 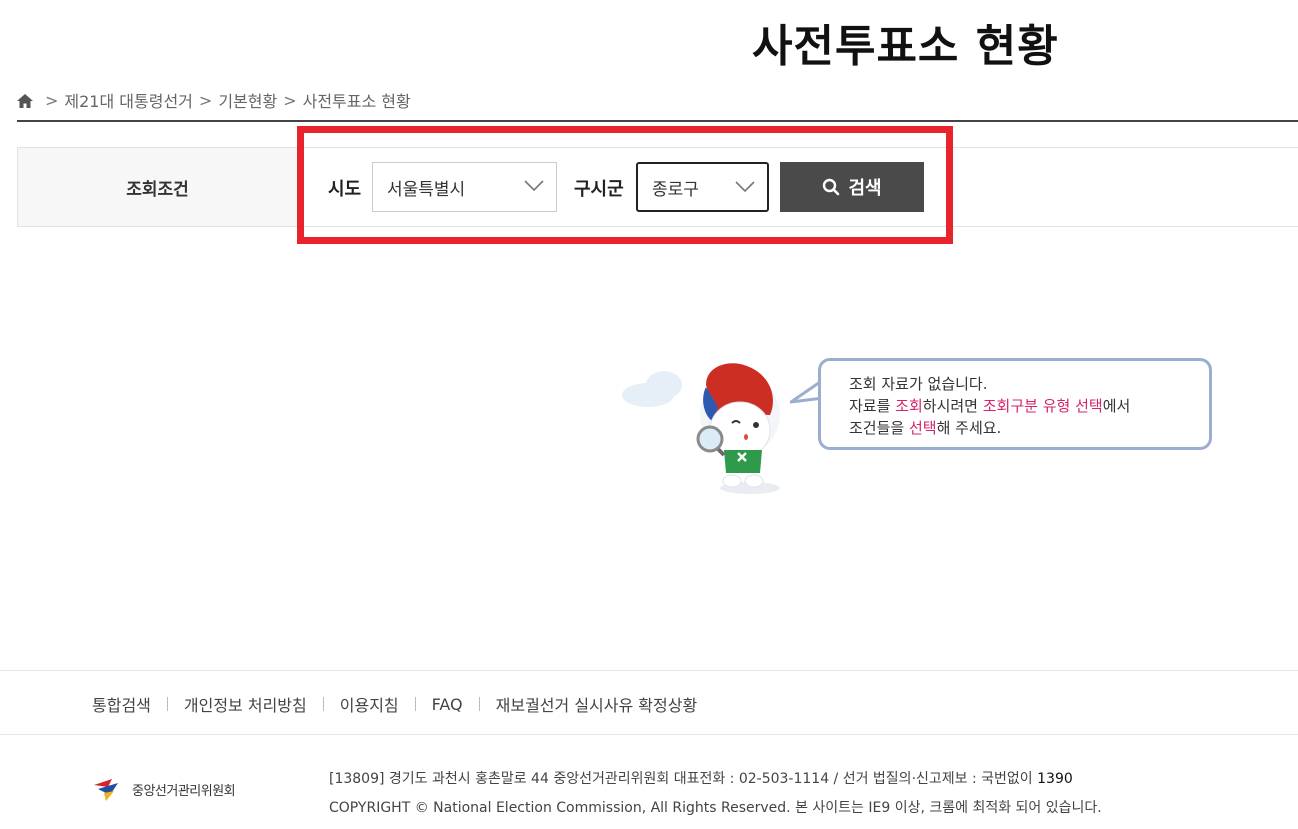 What do you see at coordinates (952, 406) in the screenshot?
I see `text-segment: 하시려면` at bounding box center [952, 406].